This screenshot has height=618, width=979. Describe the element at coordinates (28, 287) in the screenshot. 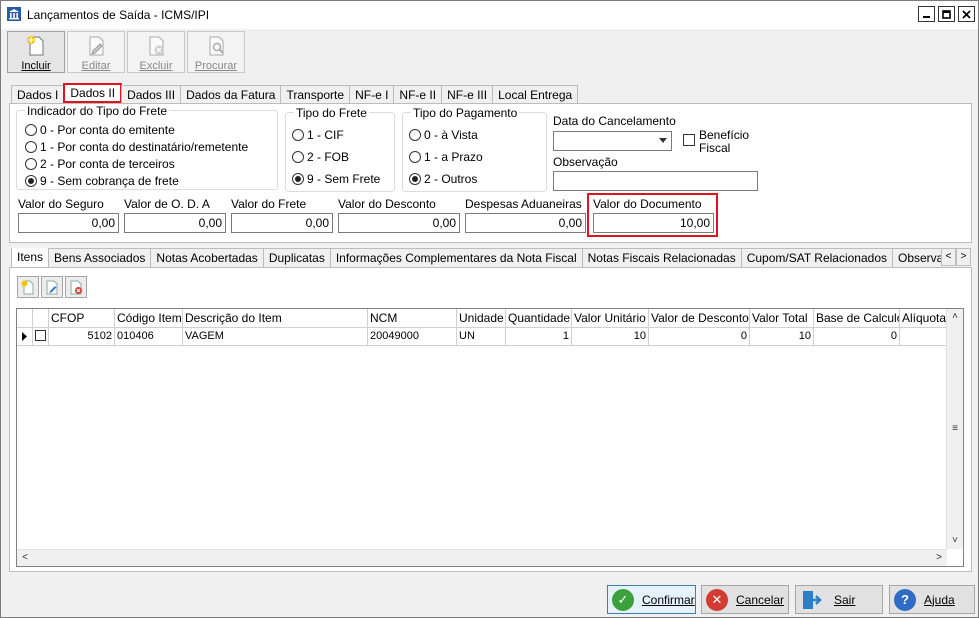

I see `add-item-button` at that location.